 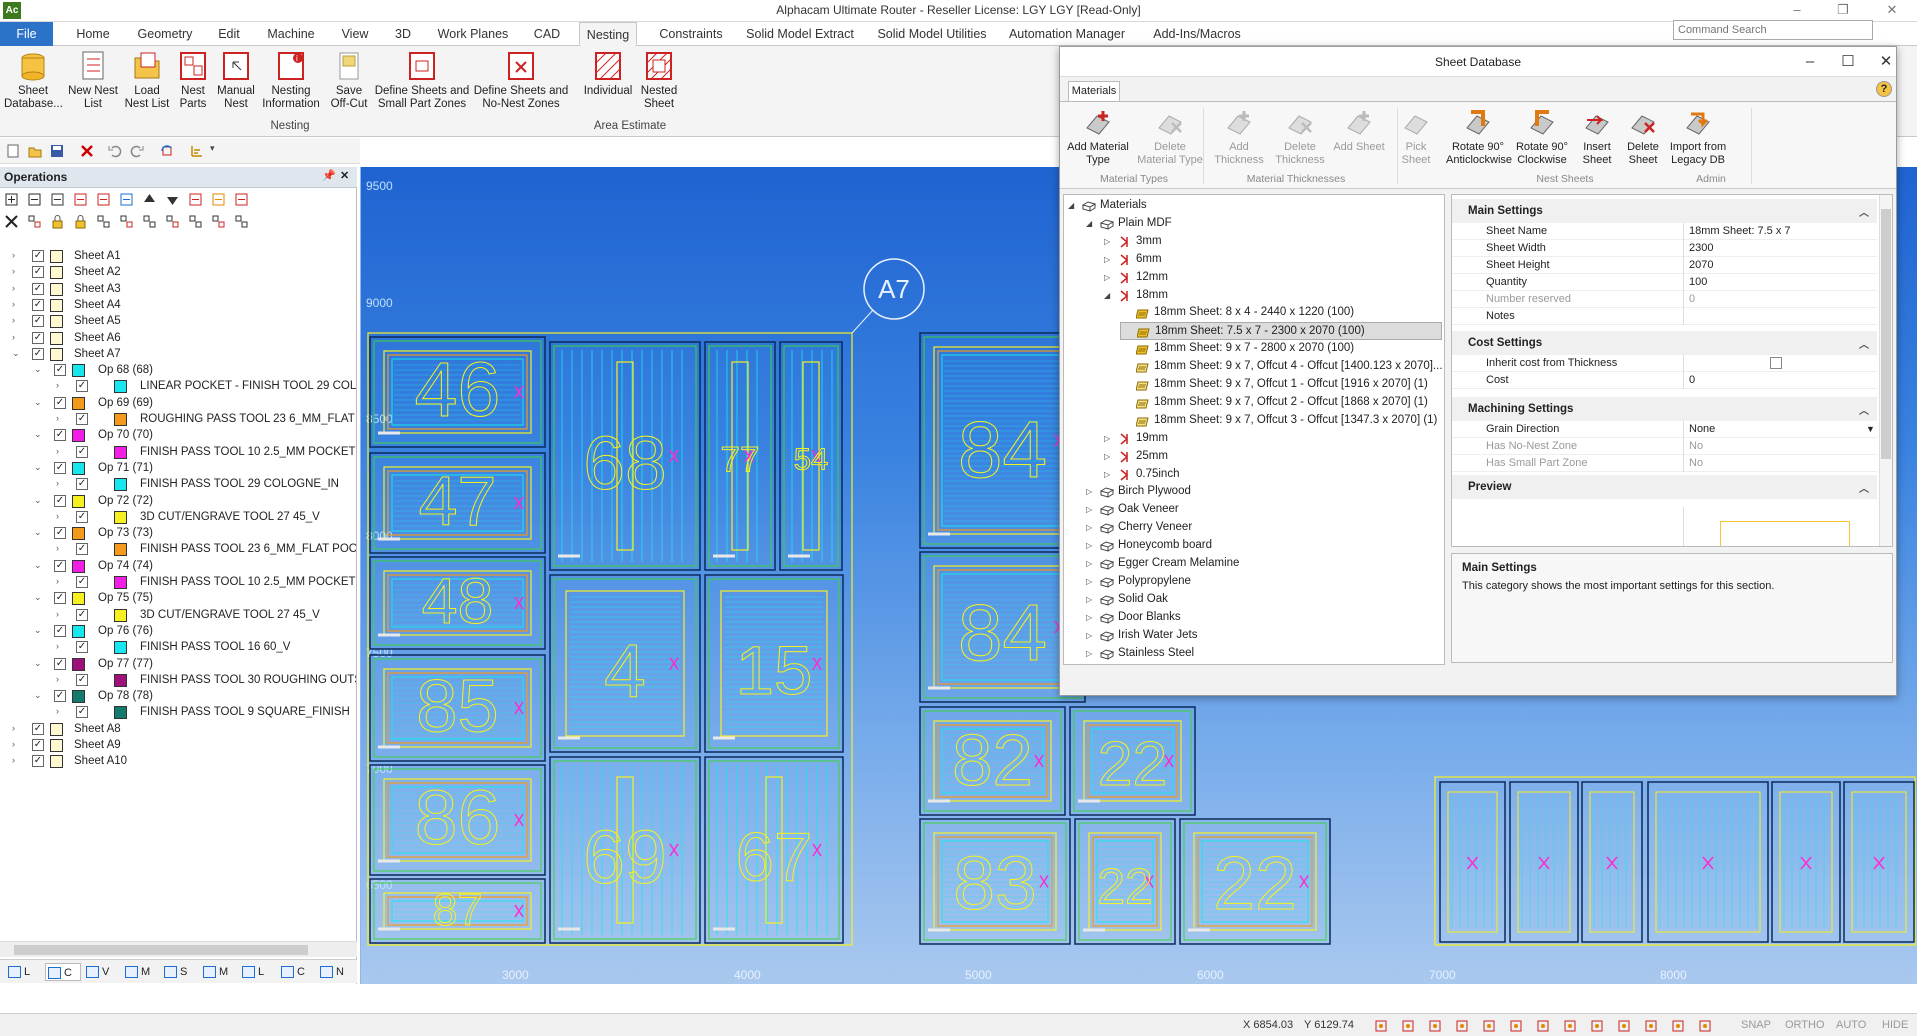 What do you see at coordinates (1254, 278) in the screenshot?
I see `thickness-node: ▷ 12mm` at bounding box center [1254, 278].